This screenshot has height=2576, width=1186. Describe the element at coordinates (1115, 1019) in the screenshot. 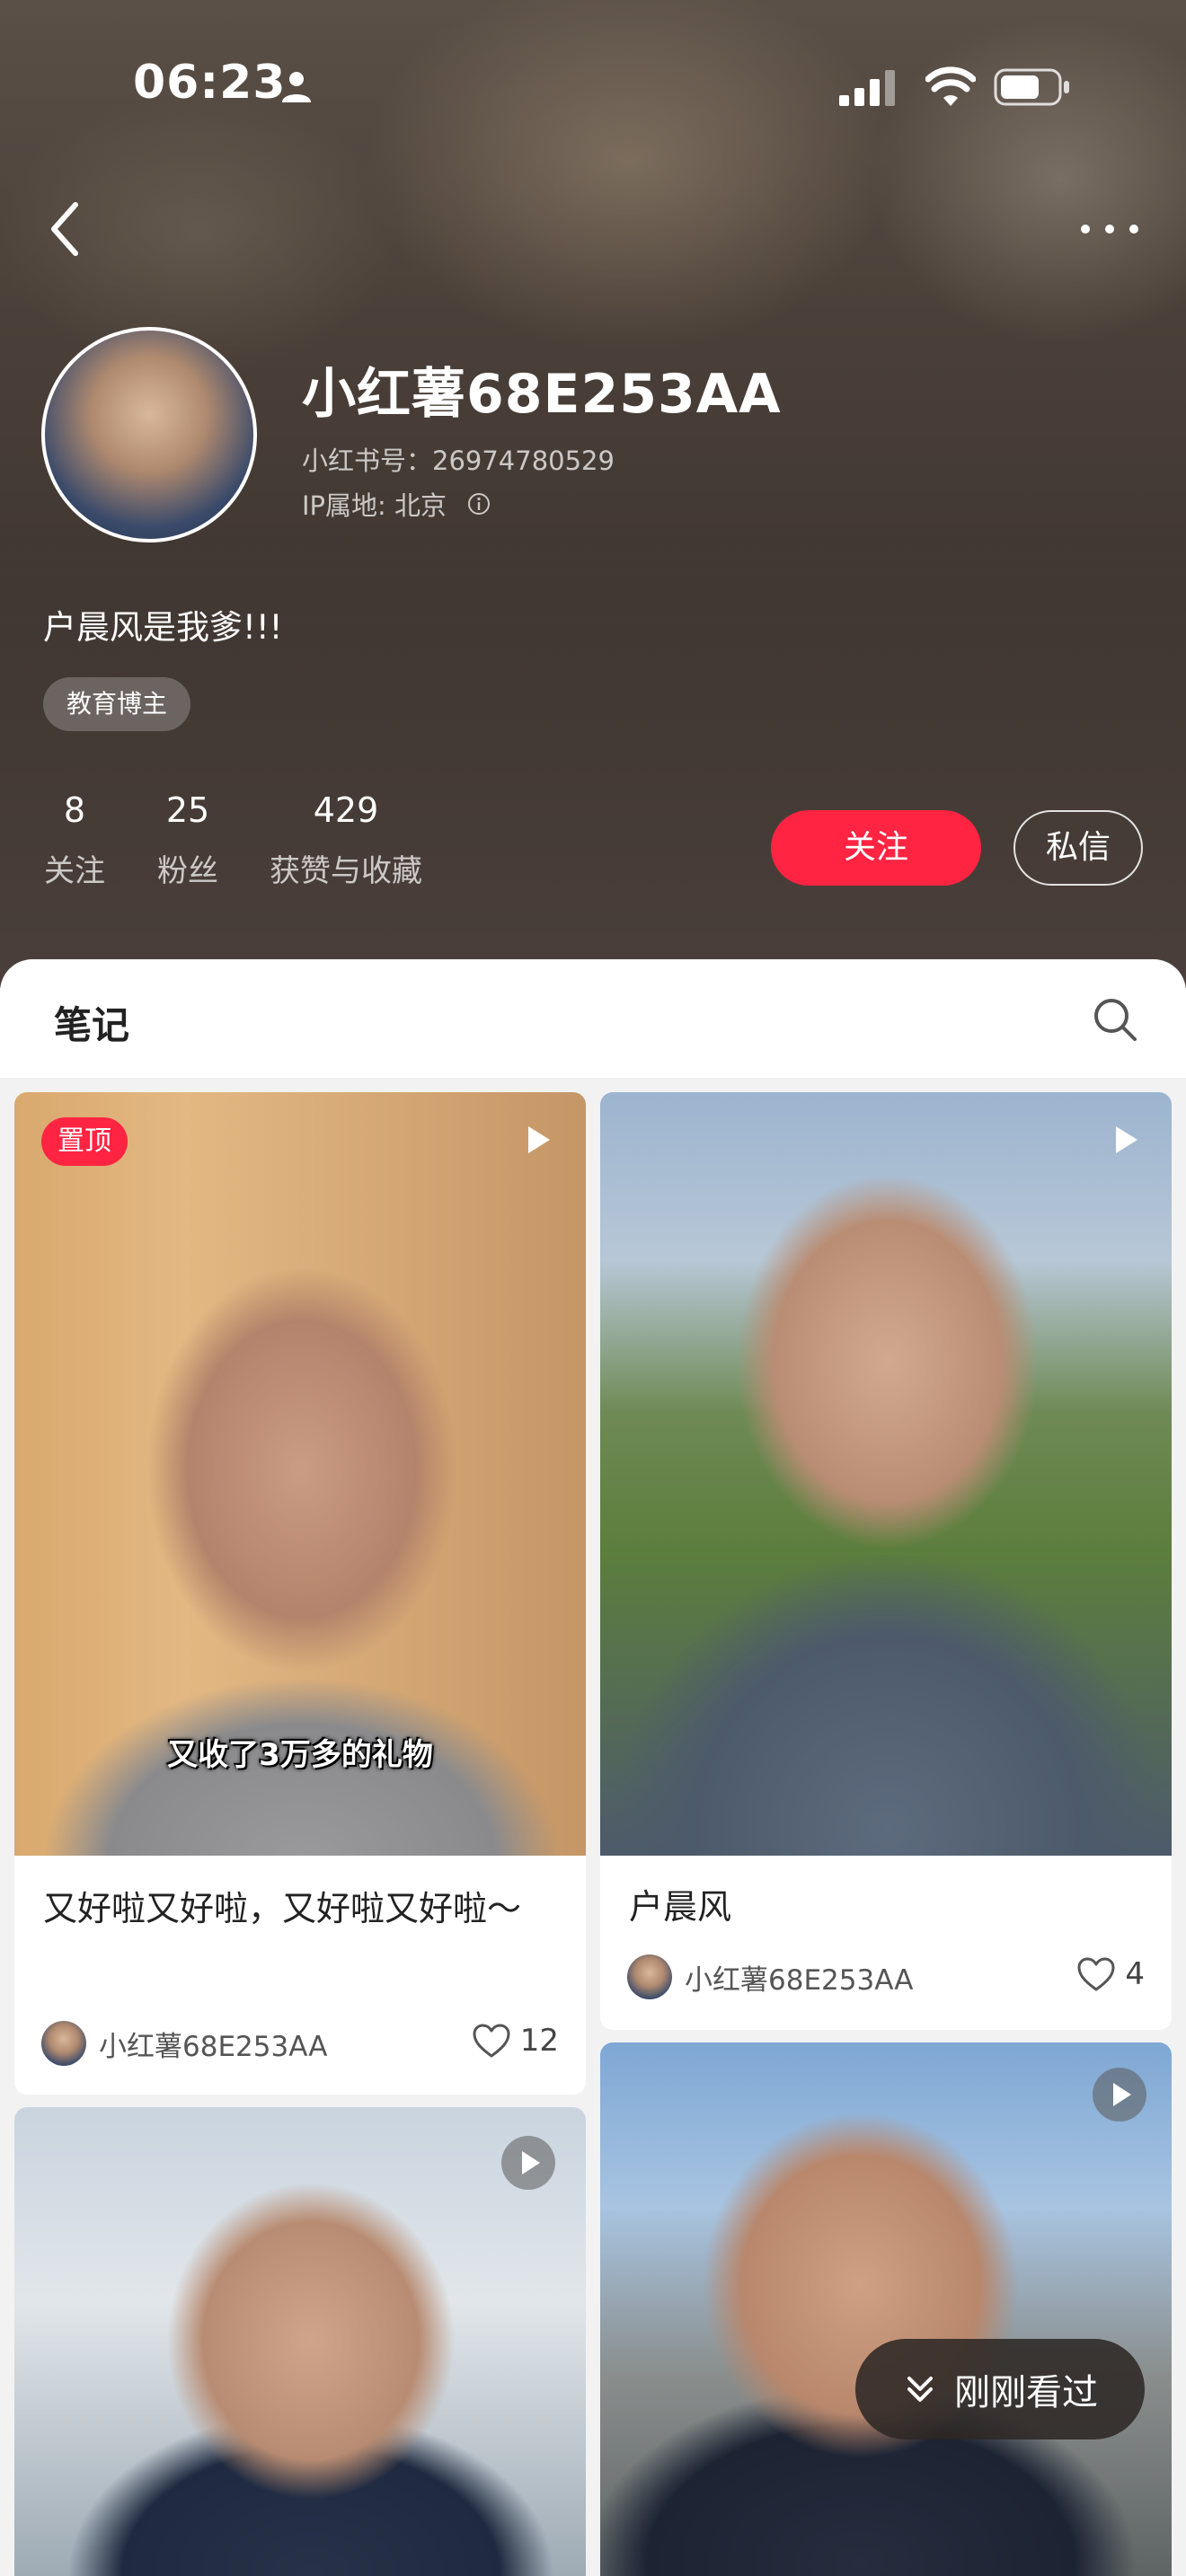

I see `search-icon` at that location.